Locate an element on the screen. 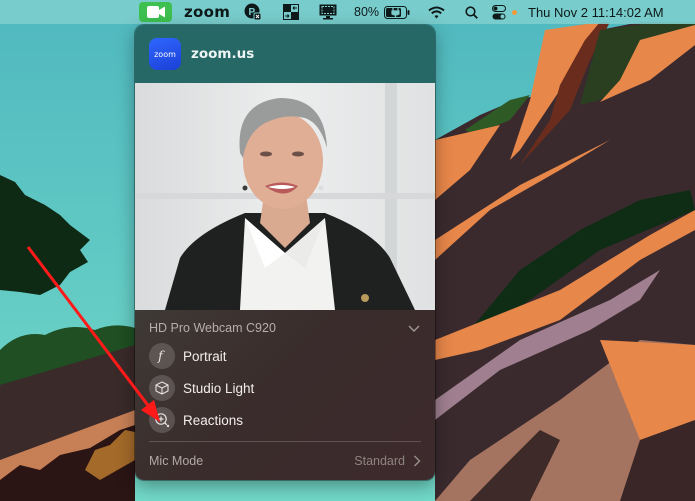 The image size is (695, 501). zoom-app-icon: zoom is located at coordinates (165, 54).